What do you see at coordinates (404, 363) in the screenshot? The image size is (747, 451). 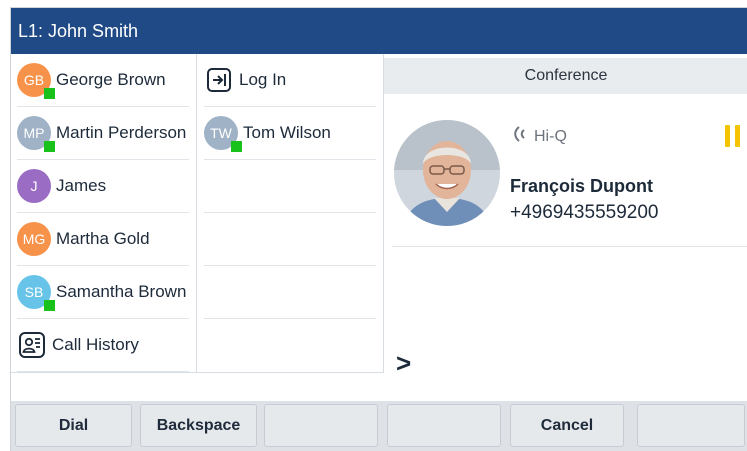 I see `dial-prompt: >` at bounding box center [404, 363].